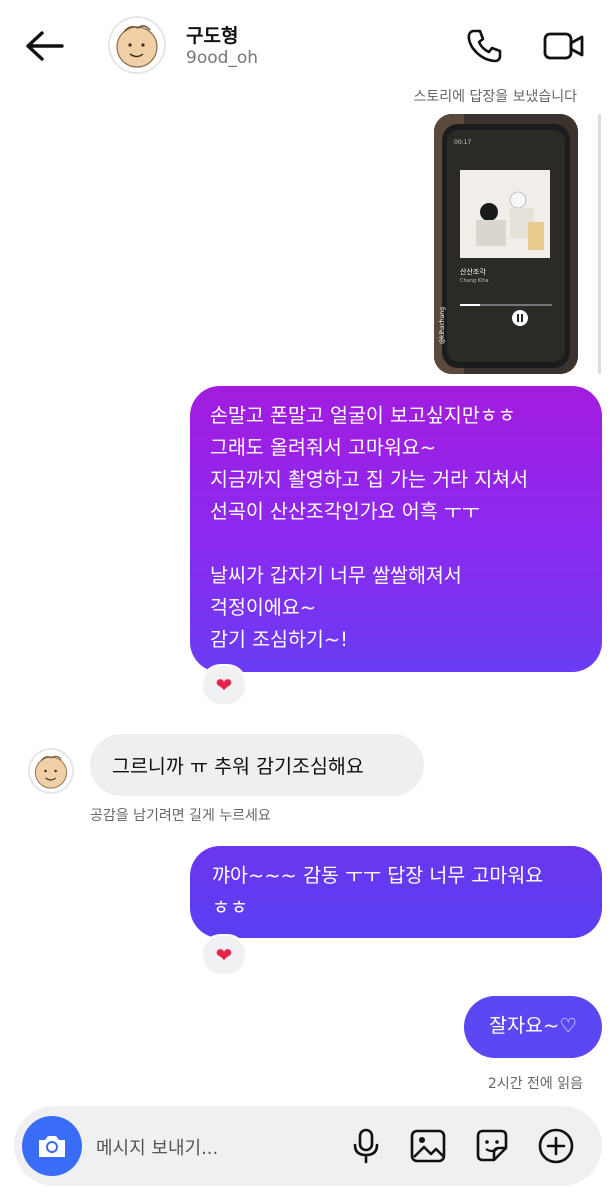  I want to click on profile-avatar, so click(137, 45).